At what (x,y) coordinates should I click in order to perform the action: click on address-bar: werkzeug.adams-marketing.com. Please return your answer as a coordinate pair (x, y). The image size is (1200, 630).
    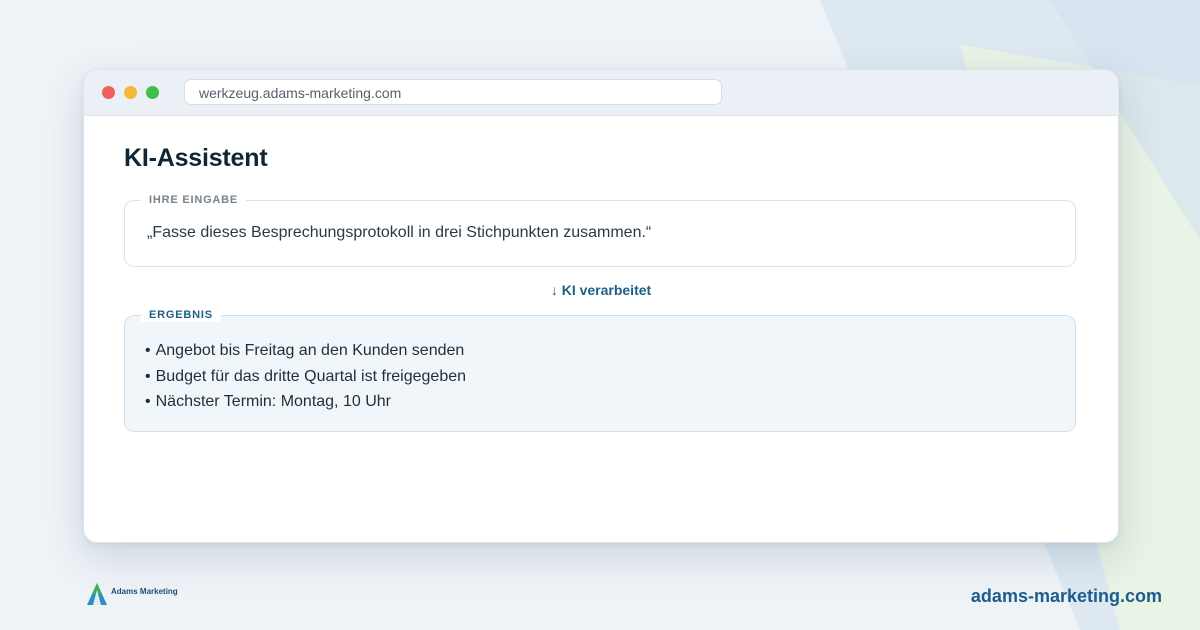
    Looking at the image, I should click on (453, 92).